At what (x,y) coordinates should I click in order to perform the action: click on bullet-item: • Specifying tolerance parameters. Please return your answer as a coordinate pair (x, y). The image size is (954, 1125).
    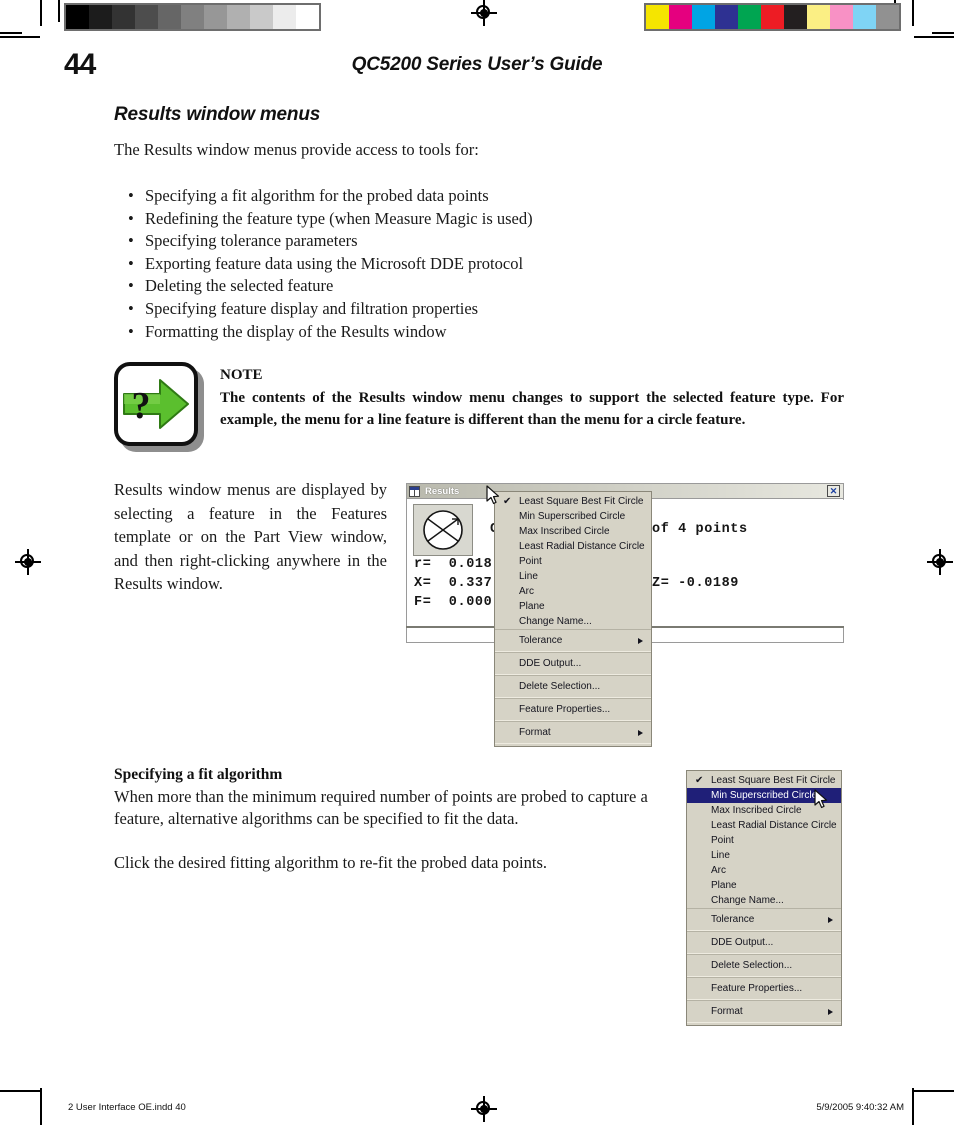
    Looking at the image, I should click on (477, 241).